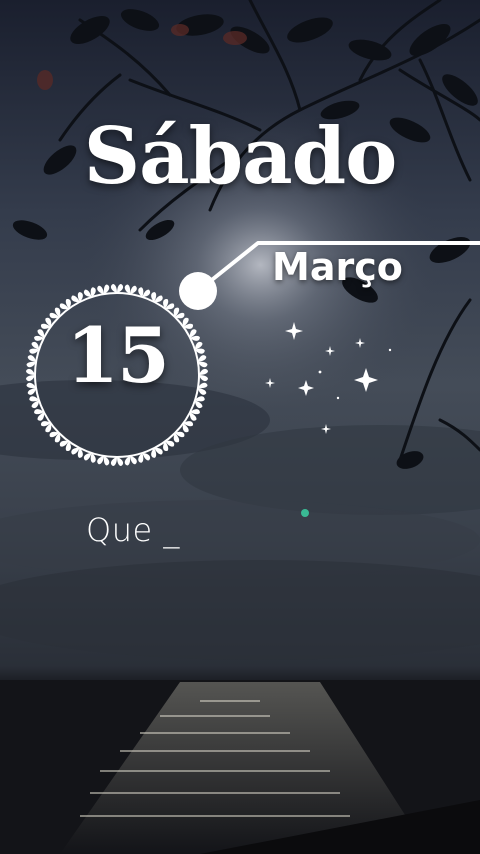  Describe the element at coordinates (240, 156) in the screenshot. I see `day-name-title: Sábado` at that location.